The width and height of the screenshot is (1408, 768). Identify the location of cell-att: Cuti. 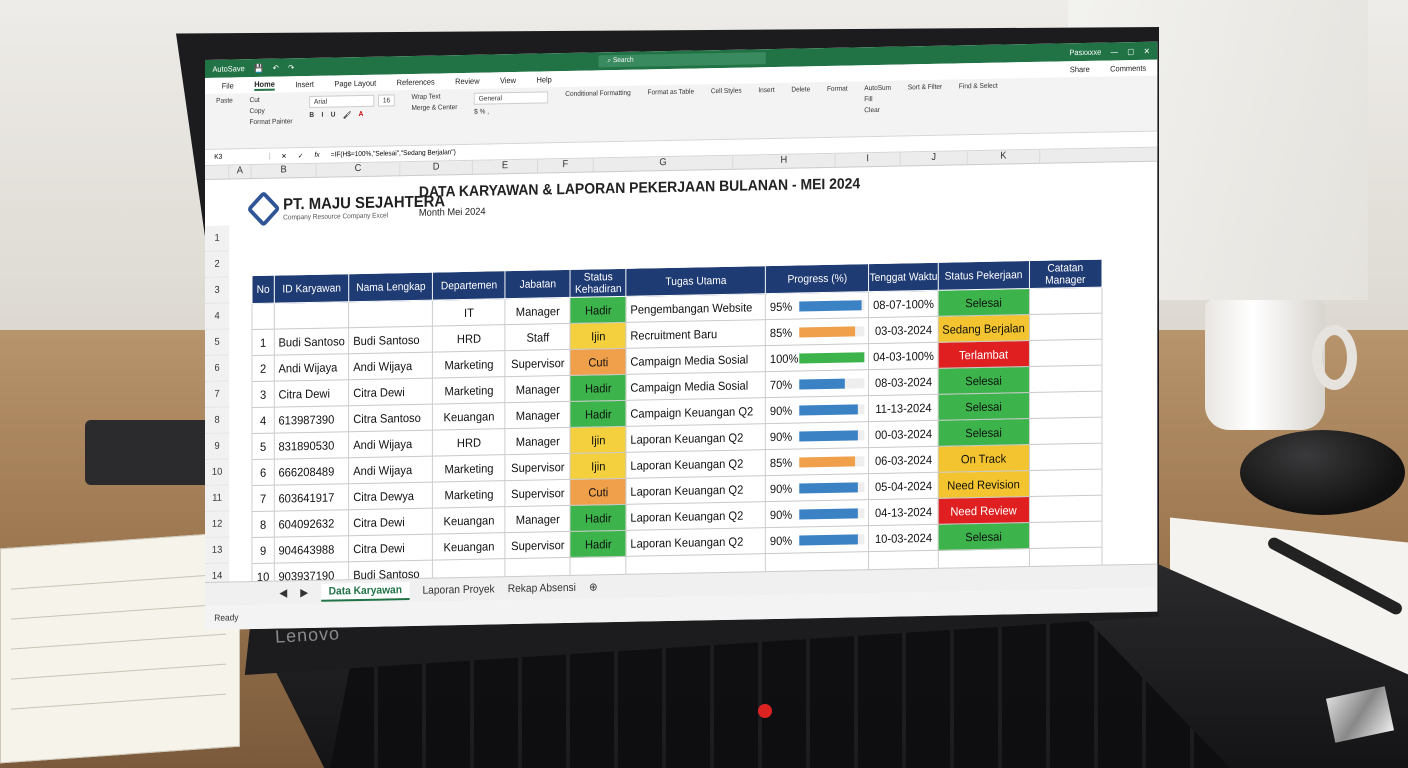
(598, 492).